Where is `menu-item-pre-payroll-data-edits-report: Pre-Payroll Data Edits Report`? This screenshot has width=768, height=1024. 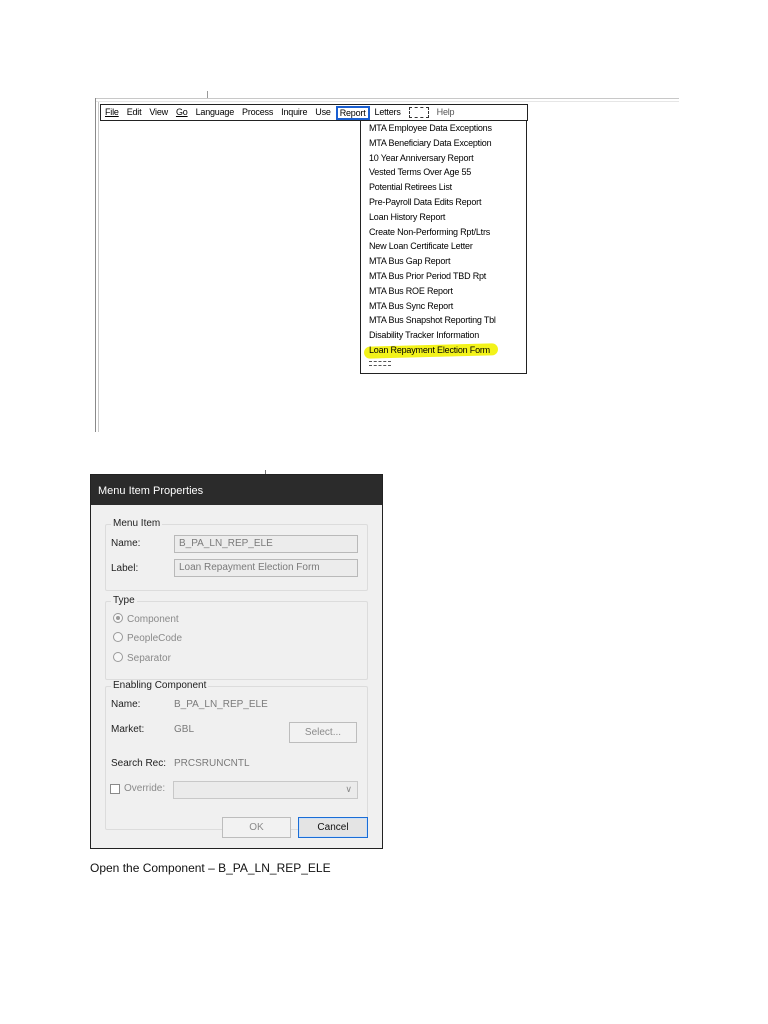 menu-item-pre-payroll-data-edits-report: Pre-Payroll Data Edits Report is located at coordinates (443, 202).